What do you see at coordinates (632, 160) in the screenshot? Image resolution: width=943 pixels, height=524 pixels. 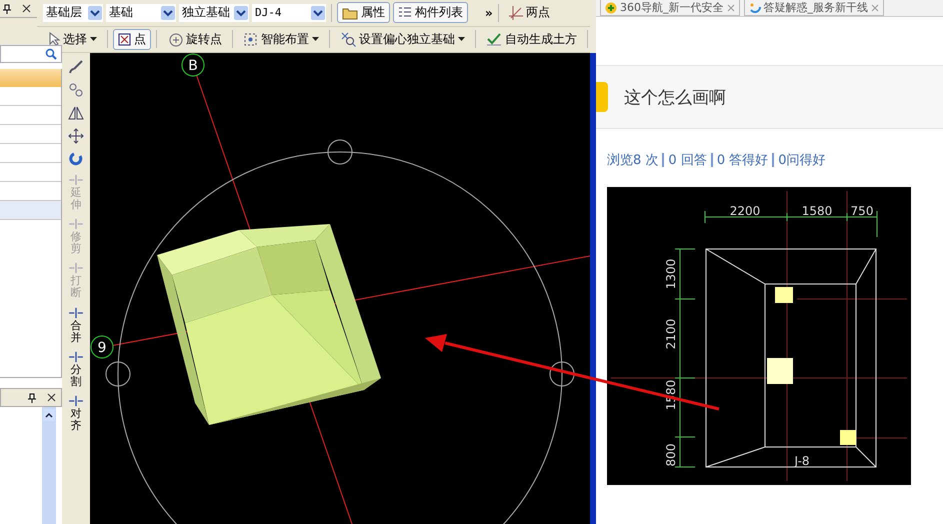 I see `stat-link: 浏览8 次` at bounding box center [632, 160].